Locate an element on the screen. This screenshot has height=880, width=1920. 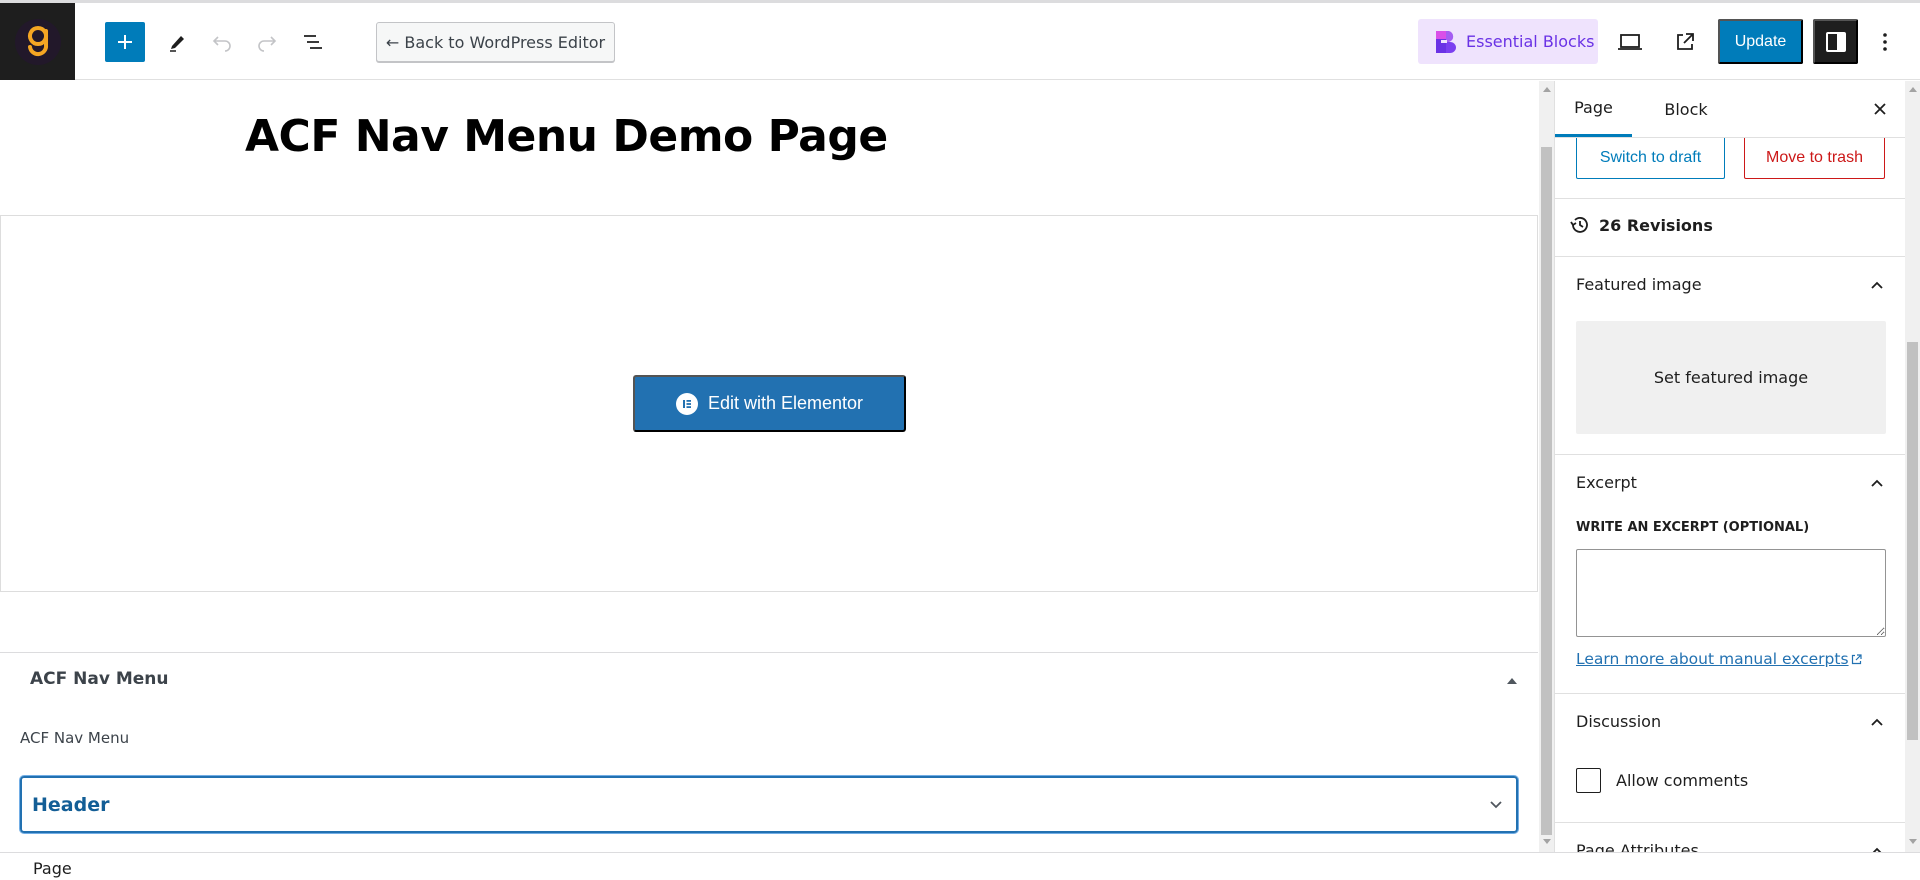
page-attributes-panel-toggle is located at coordinates (1877, 845).